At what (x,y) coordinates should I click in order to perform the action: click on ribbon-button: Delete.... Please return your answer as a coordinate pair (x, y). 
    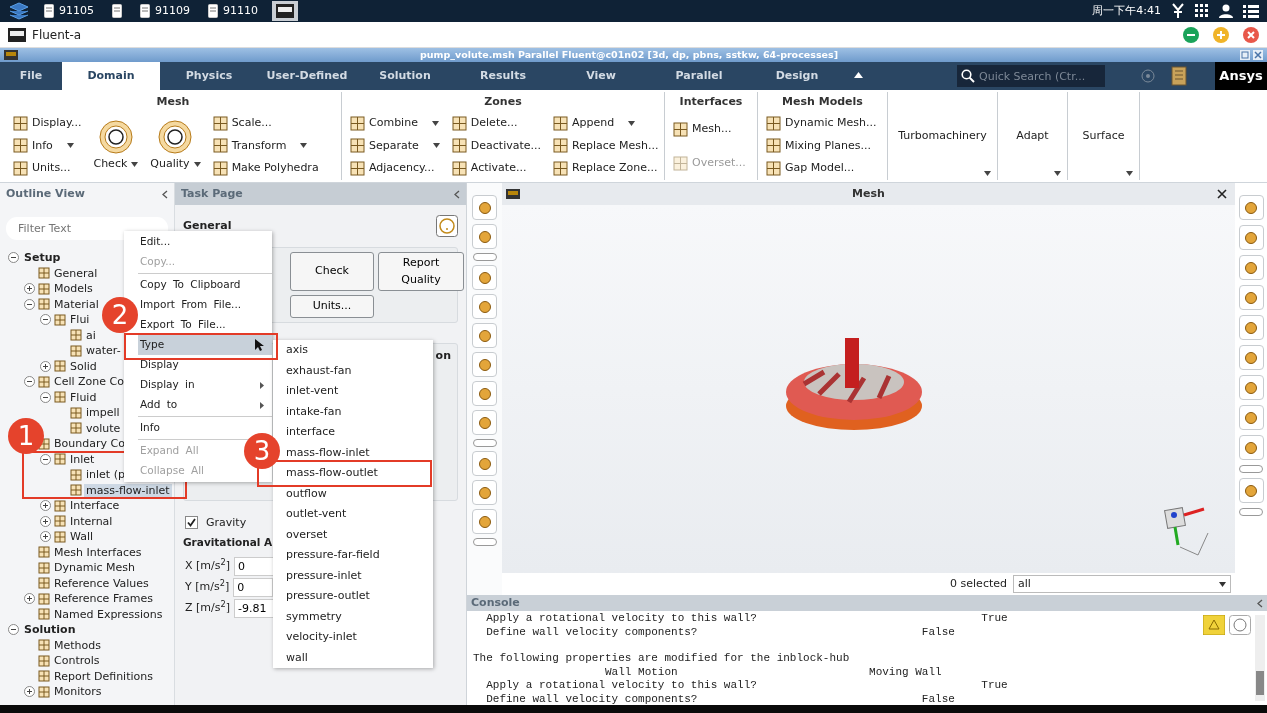
    Looking at the image, I should click on (496, 123).